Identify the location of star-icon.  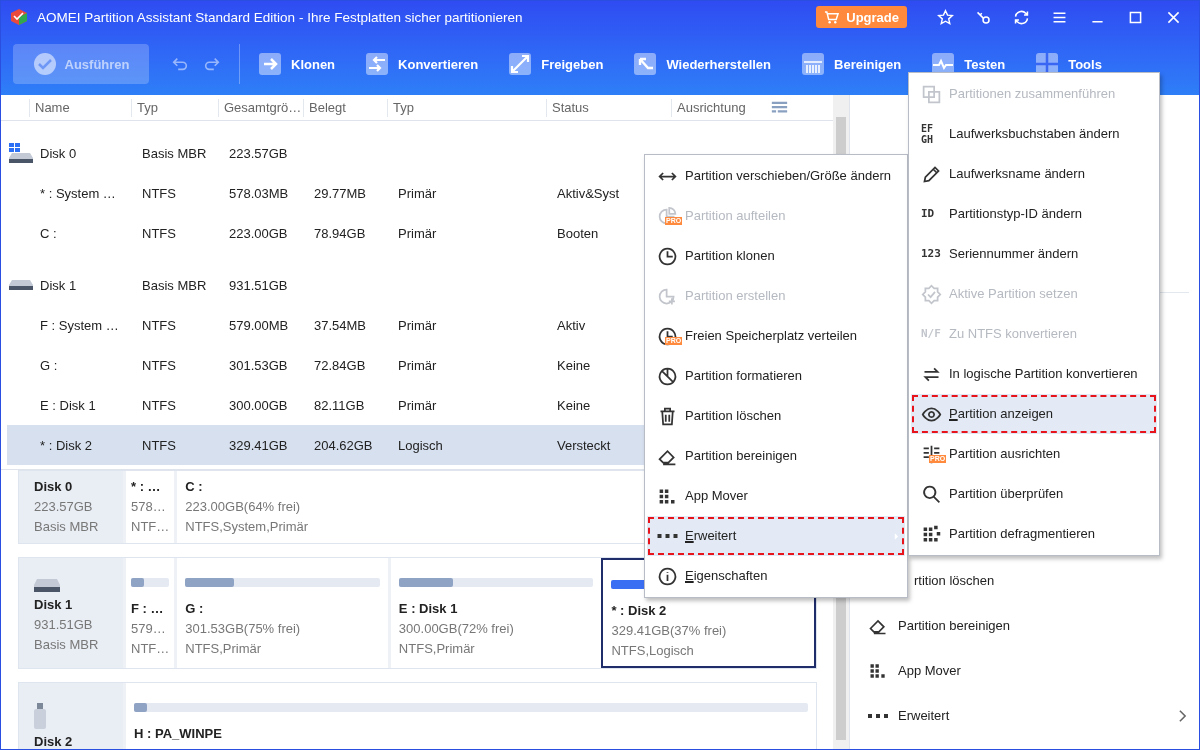
(945, 17).